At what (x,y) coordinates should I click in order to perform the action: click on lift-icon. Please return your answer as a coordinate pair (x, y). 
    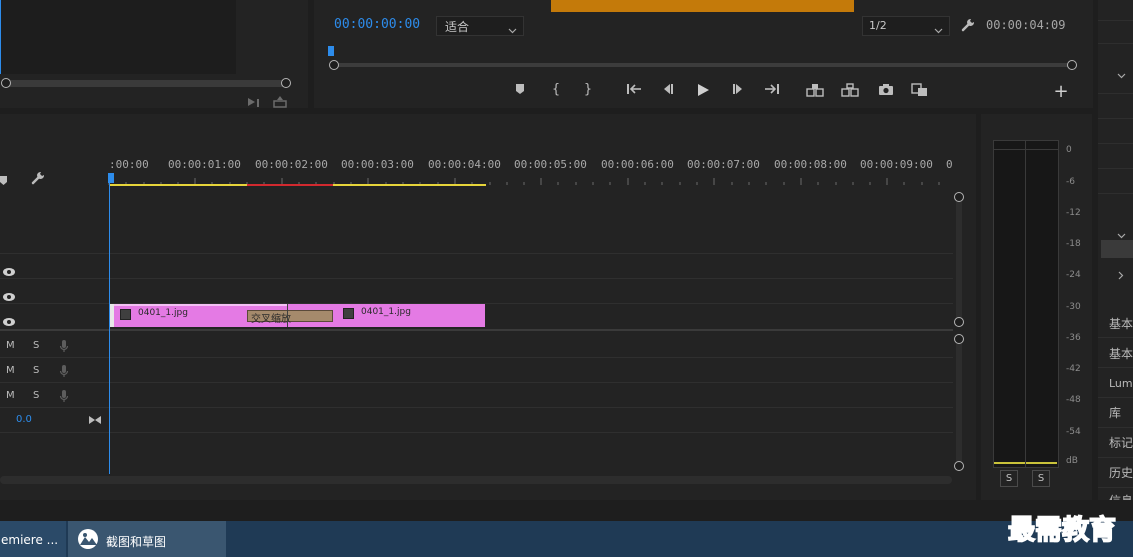
    Looking at the image, I should click on (815, 90).